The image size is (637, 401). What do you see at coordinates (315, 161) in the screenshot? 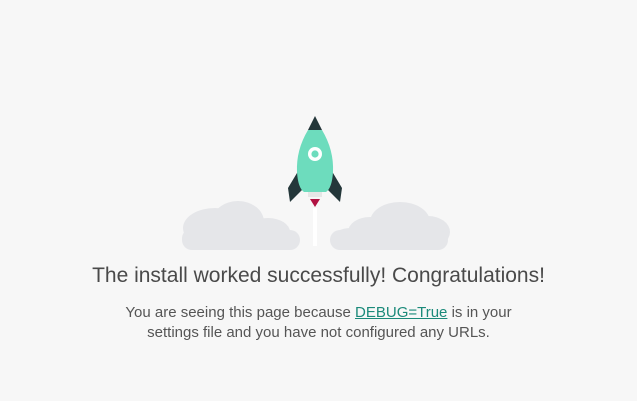
I see `rocket-icon` at bounding box center [315, 161].